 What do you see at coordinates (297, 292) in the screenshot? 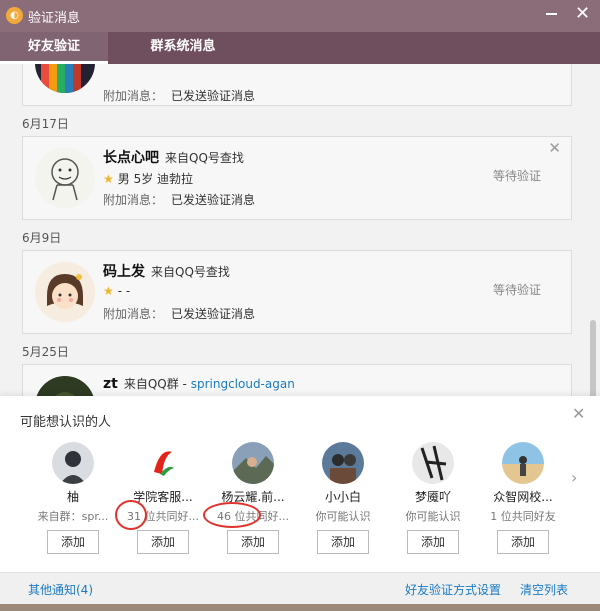
I see `request-card: 码上发 来自QQ号查找 ★ - - 附加消息： 已发送验证消息 等待验证` at bounding box center [297, 292].